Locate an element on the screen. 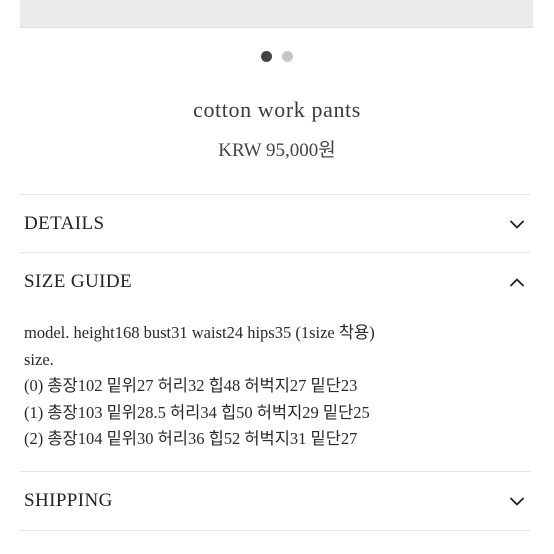 The image size is (554, 554). product-image is located at coordinates (276, 14).